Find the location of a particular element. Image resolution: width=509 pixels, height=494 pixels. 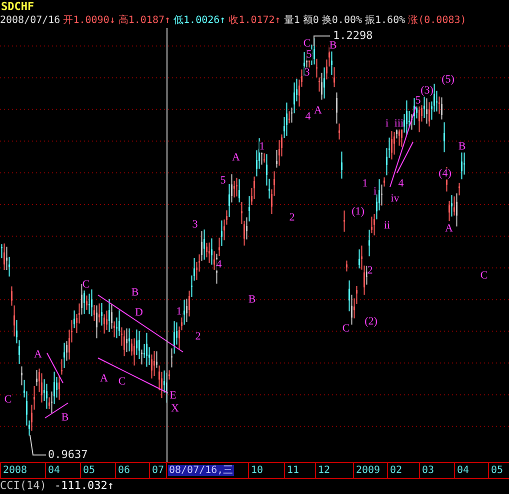

wave-label: (2) is located at coordinates (371, 322).